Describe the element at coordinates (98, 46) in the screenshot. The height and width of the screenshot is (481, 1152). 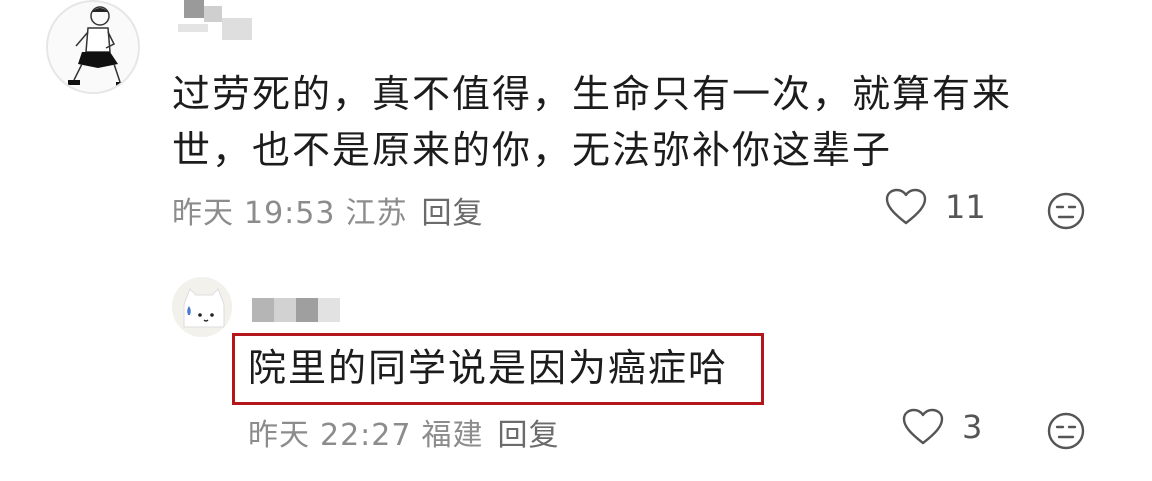
I see `avatar-illustration` at that location.